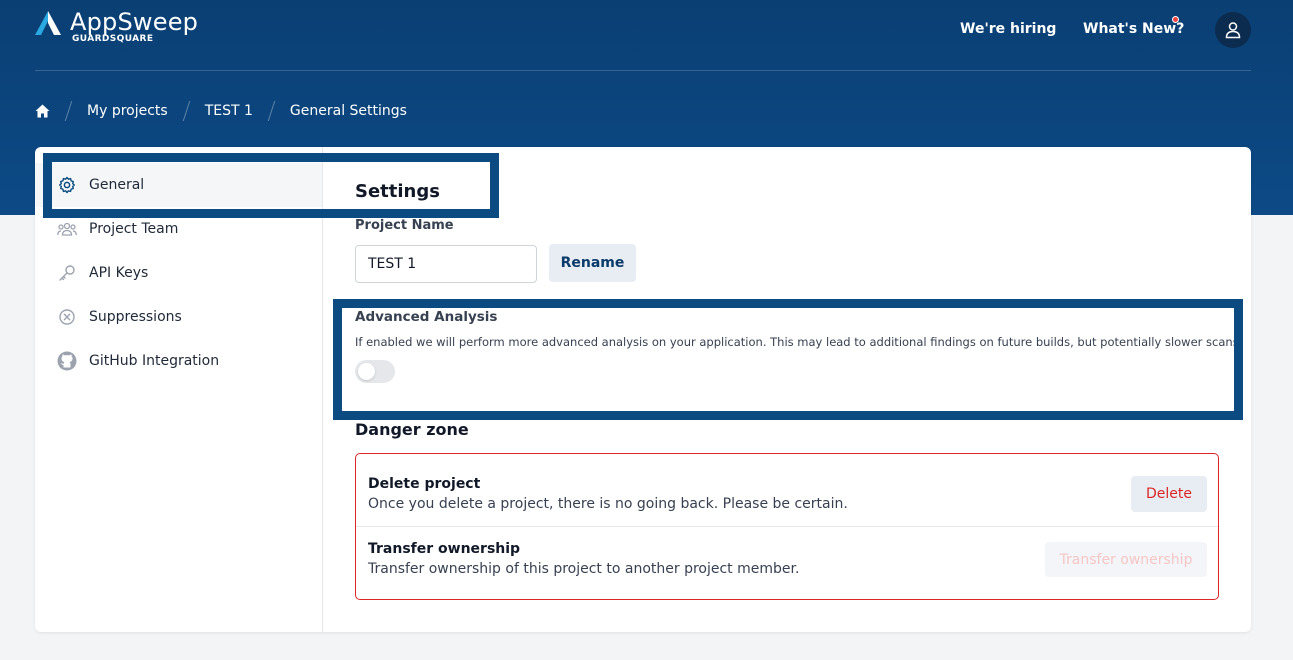 The width and height of the screenshot is (1293, 660). What do you see at coordinates (1126, 559) in the screenshot?
I see `transfer-ownership-button: Transfer ownership` at bounding box center [1126, 559].